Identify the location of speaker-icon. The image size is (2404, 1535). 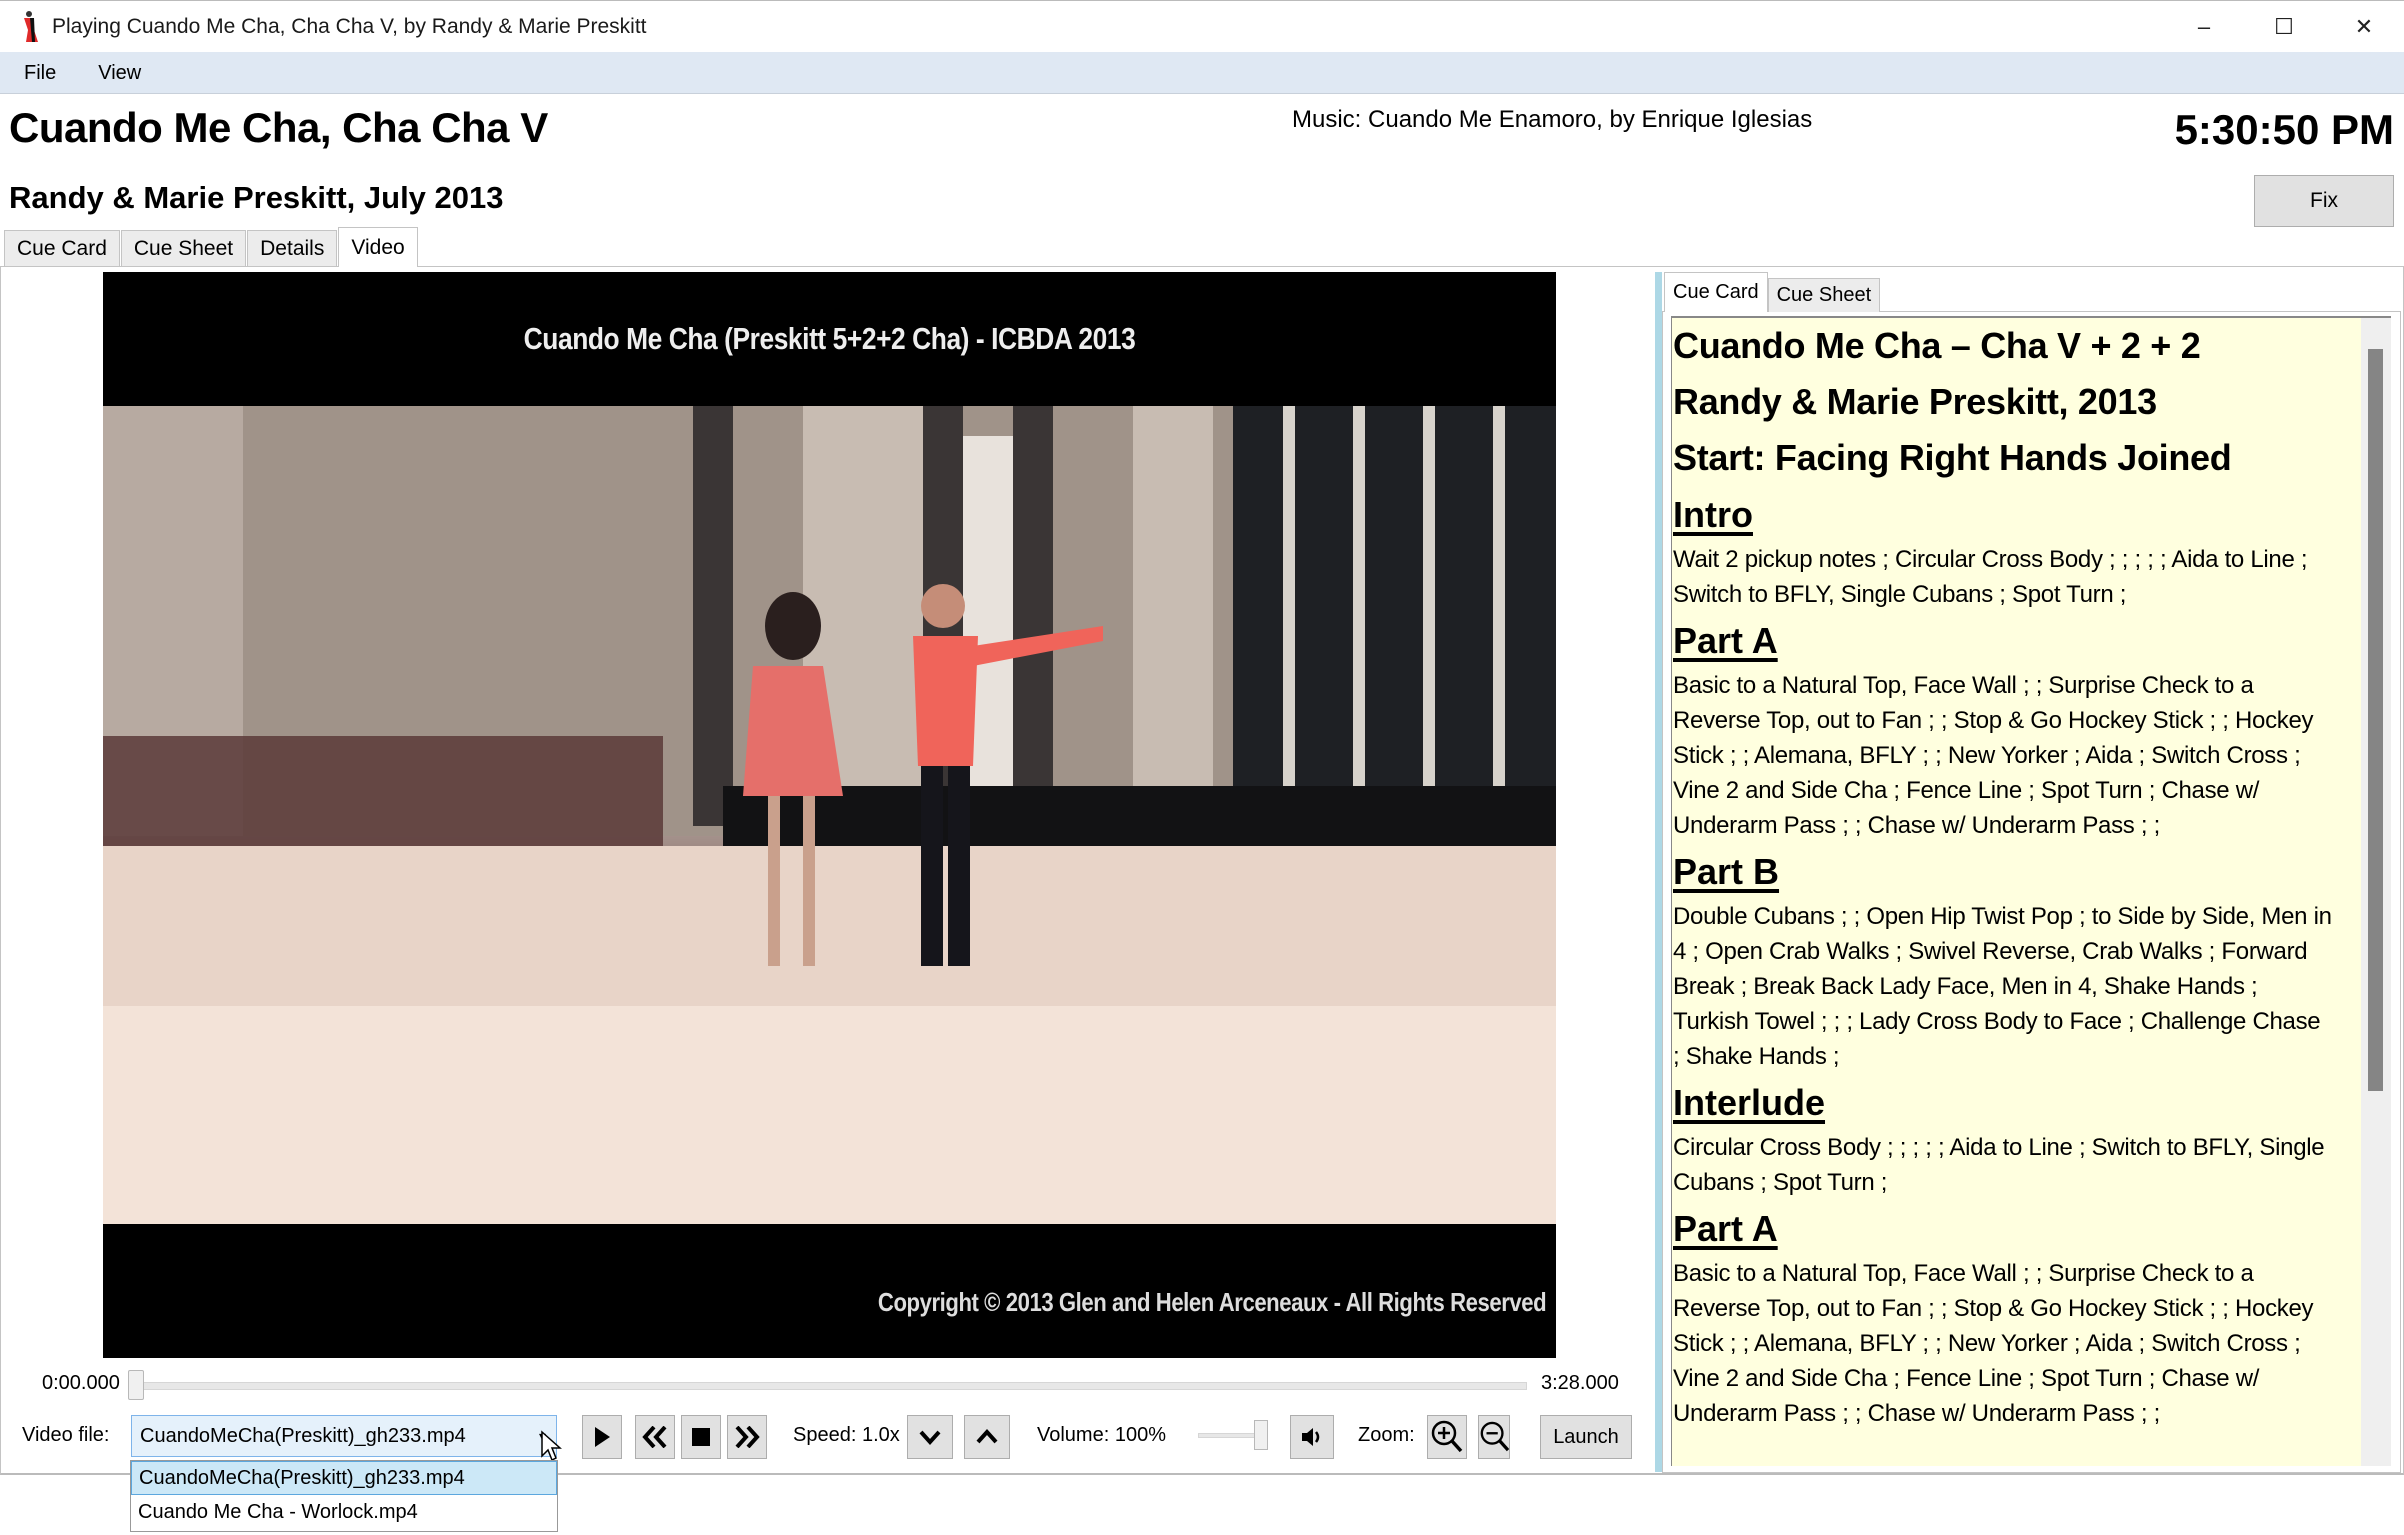
(1311, 1437).